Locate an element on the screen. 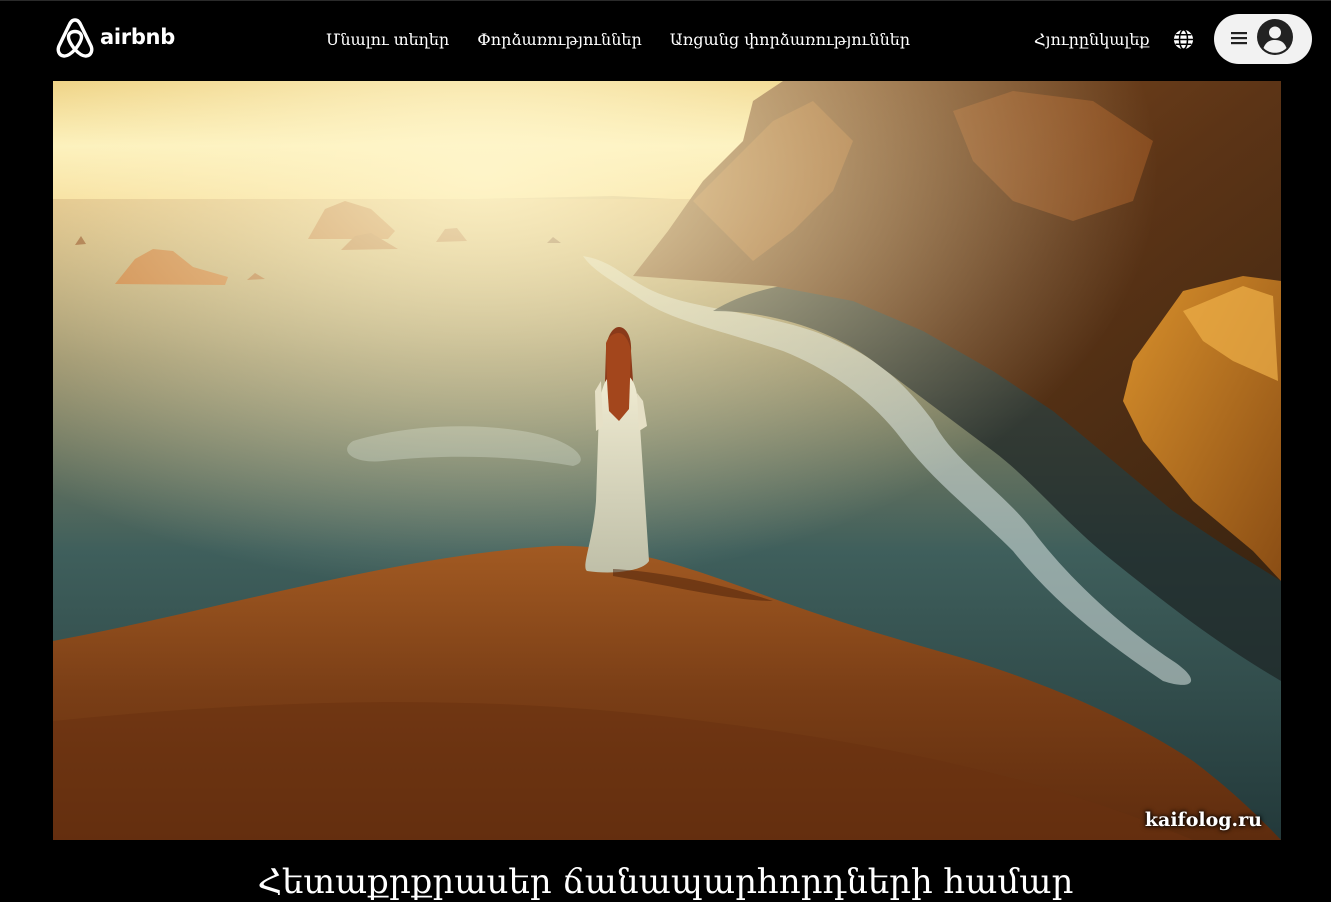 This screenshot has width=1331, height=902. become-host-link: Հյուրընկալեք is located at coordinates (1092, 39).